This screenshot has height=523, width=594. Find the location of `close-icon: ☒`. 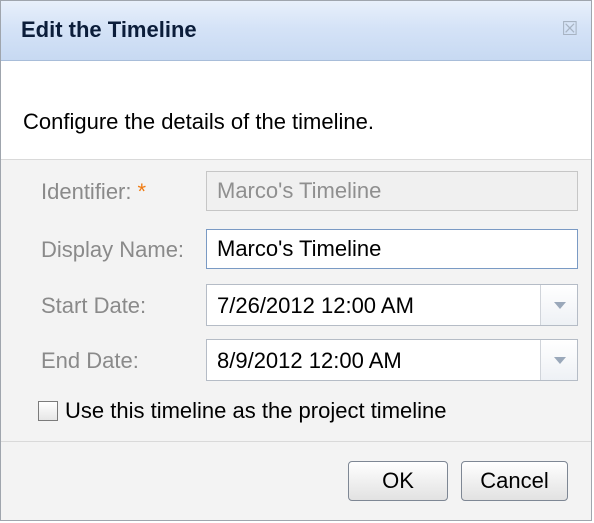

close-icon: ☒ is located at coordinates (570, 29).